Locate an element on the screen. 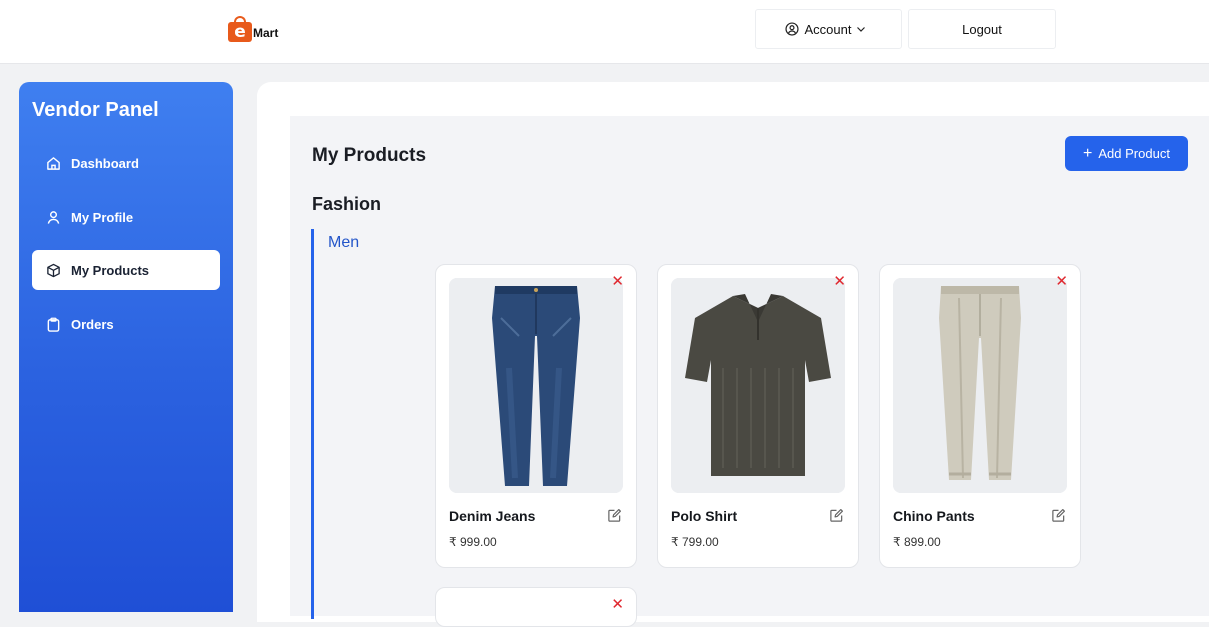  sidebar-item-my-products: My Products is located at coordinates (126, 270).